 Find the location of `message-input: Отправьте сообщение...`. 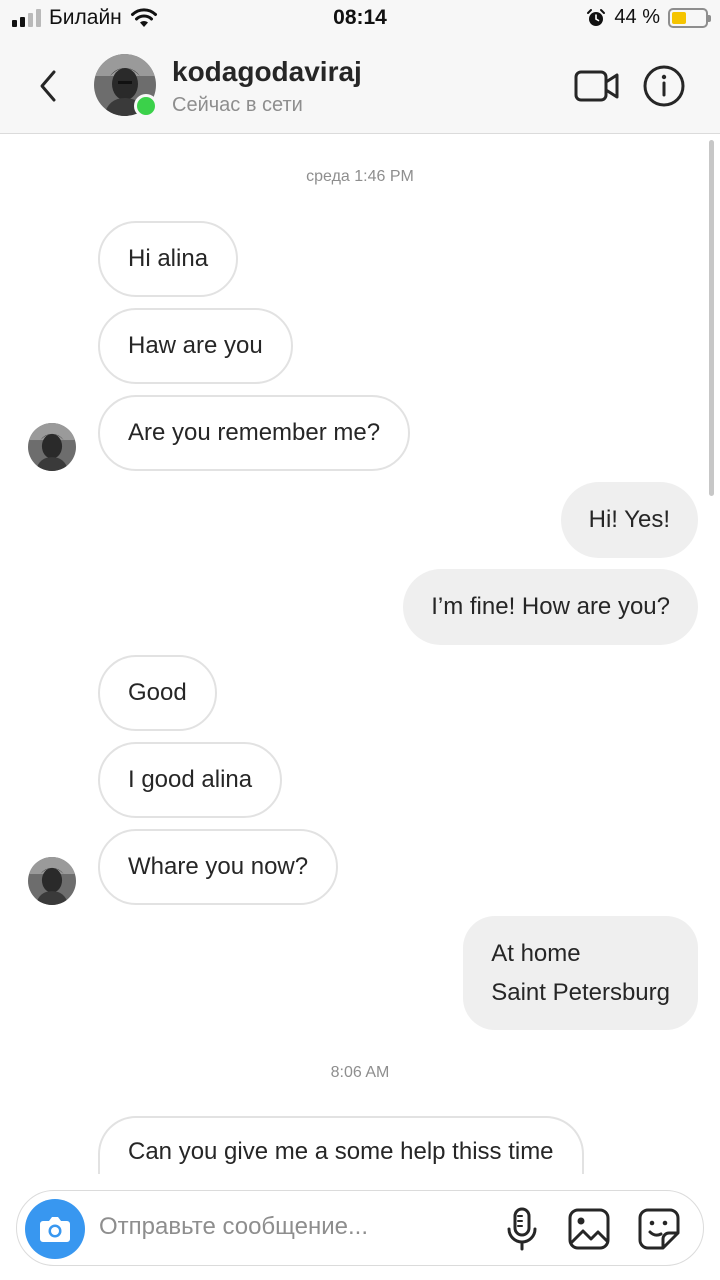

message-input: Отправьте сообщение... is located at coordinates (233, 1227).